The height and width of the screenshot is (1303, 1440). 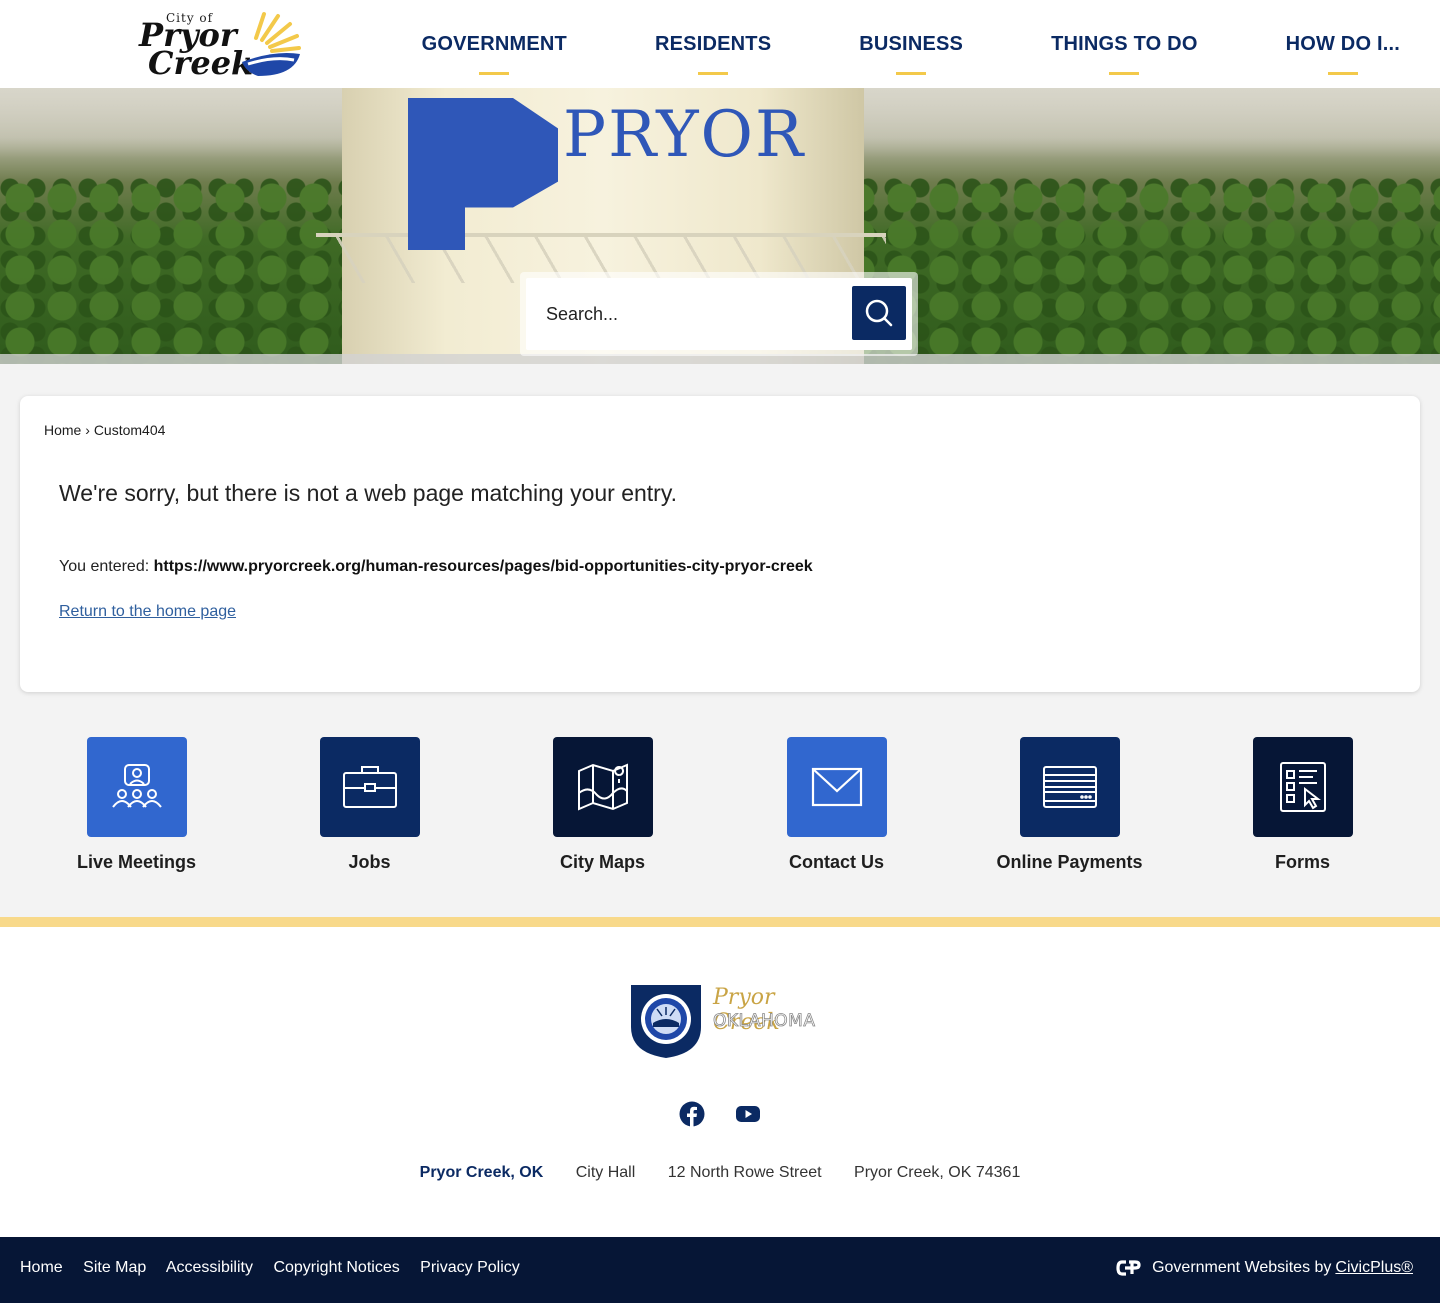 I want to click on quick-link-jobs: Jobs, so click(x=369, y=805).